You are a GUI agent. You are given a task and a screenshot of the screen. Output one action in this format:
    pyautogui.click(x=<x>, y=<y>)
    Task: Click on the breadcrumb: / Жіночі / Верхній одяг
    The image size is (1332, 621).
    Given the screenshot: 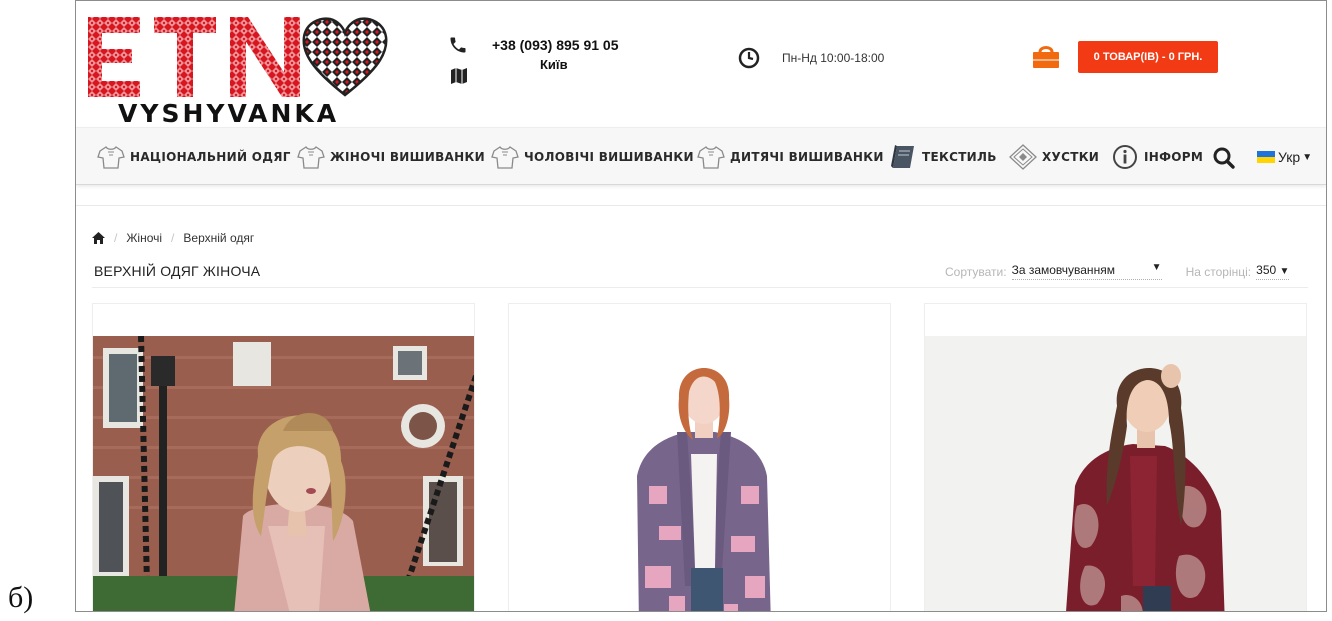 What is the action you would take?
    pyautogui.click(x=173, y=238)
    